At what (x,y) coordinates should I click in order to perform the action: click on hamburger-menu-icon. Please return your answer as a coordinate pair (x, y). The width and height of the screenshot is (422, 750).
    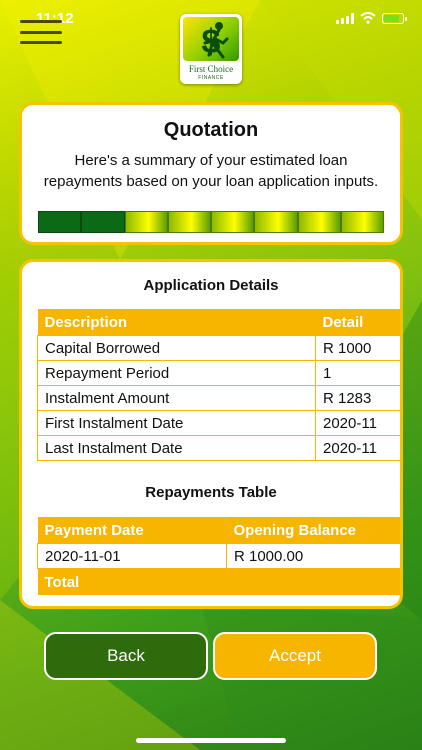
    Looking at the image, I should click on (41, 32).